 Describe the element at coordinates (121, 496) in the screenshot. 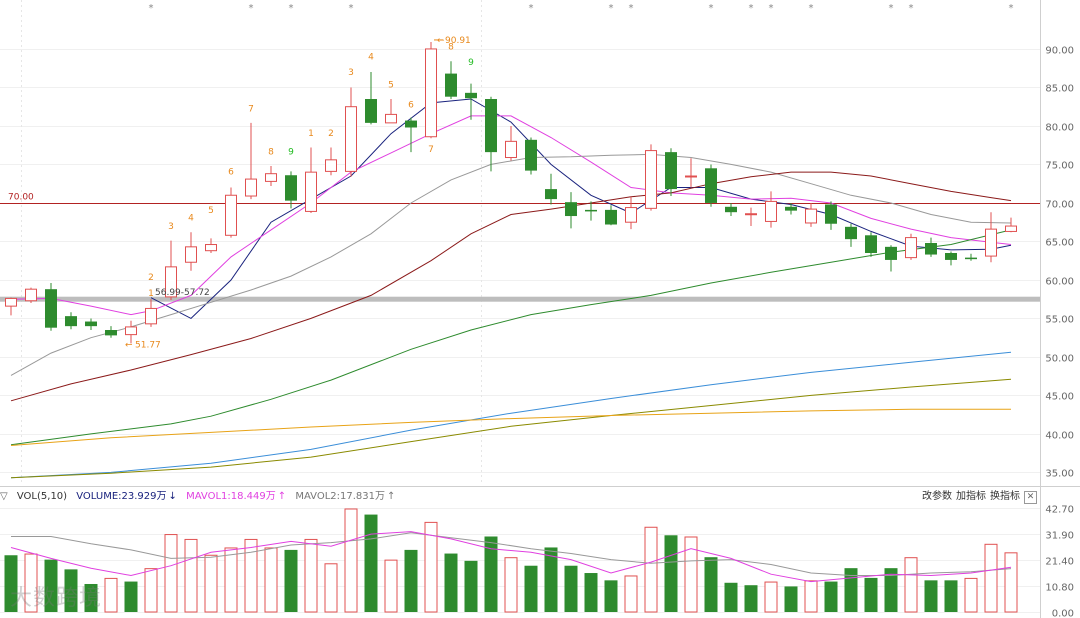

I see `volume-value-text: VOLUME:23.929万` at that location.